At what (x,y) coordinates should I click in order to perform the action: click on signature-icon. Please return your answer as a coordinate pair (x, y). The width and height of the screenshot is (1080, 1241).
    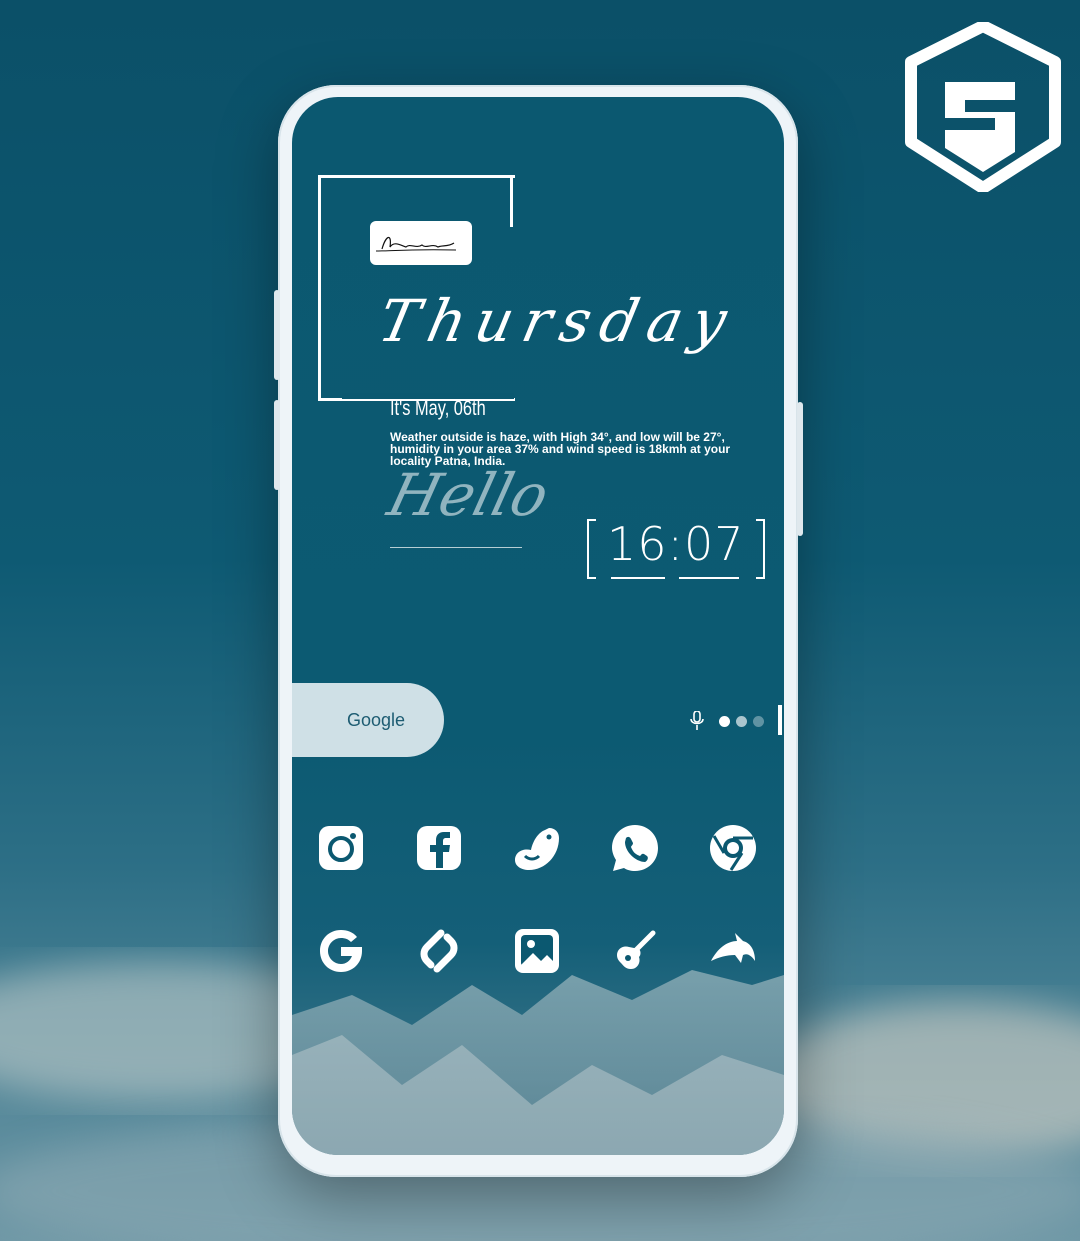
    Looking at the image, I should click on (416, 244).